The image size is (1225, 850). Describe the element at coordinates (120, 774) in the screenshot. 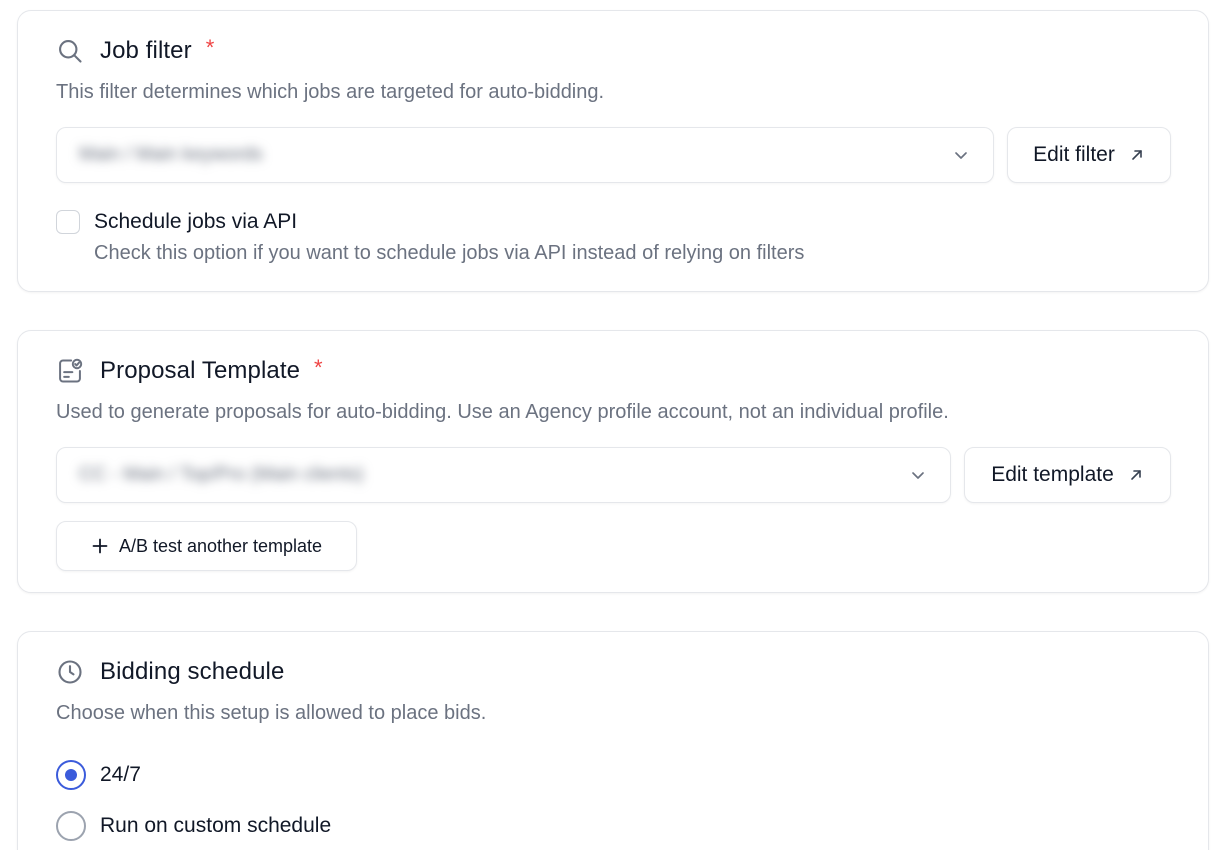

I see `radio-24-7-label: 24/7` at that location.